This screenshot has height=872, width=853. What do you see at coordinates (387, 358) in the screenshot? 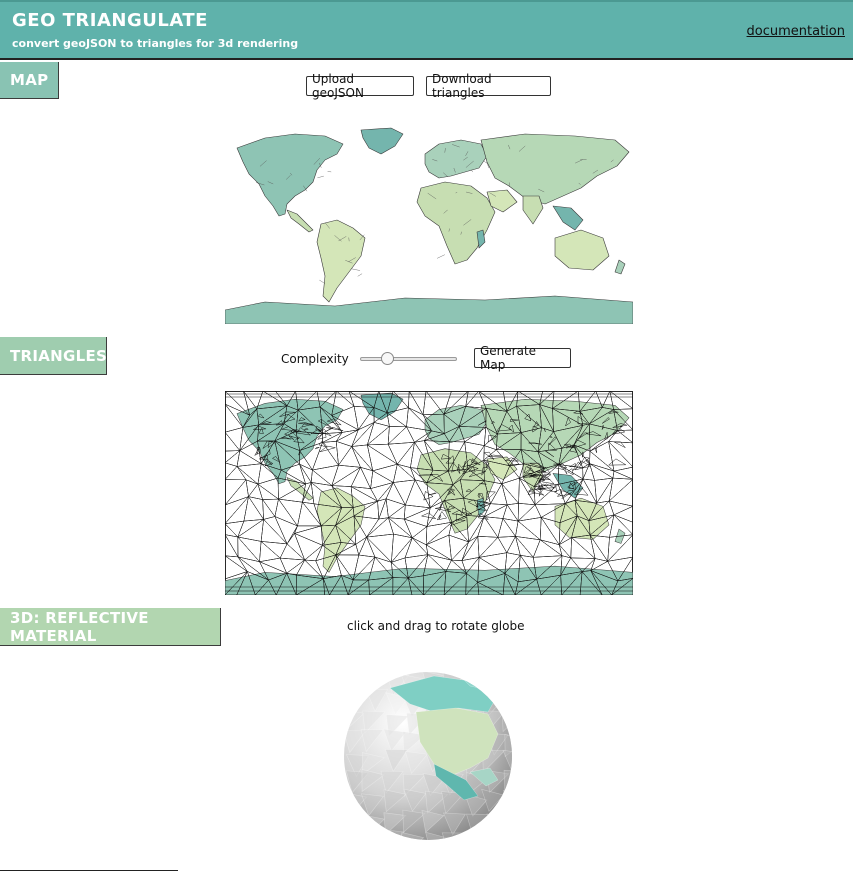
I see `complexity-slider-handle` at bounding box center [387, 358].